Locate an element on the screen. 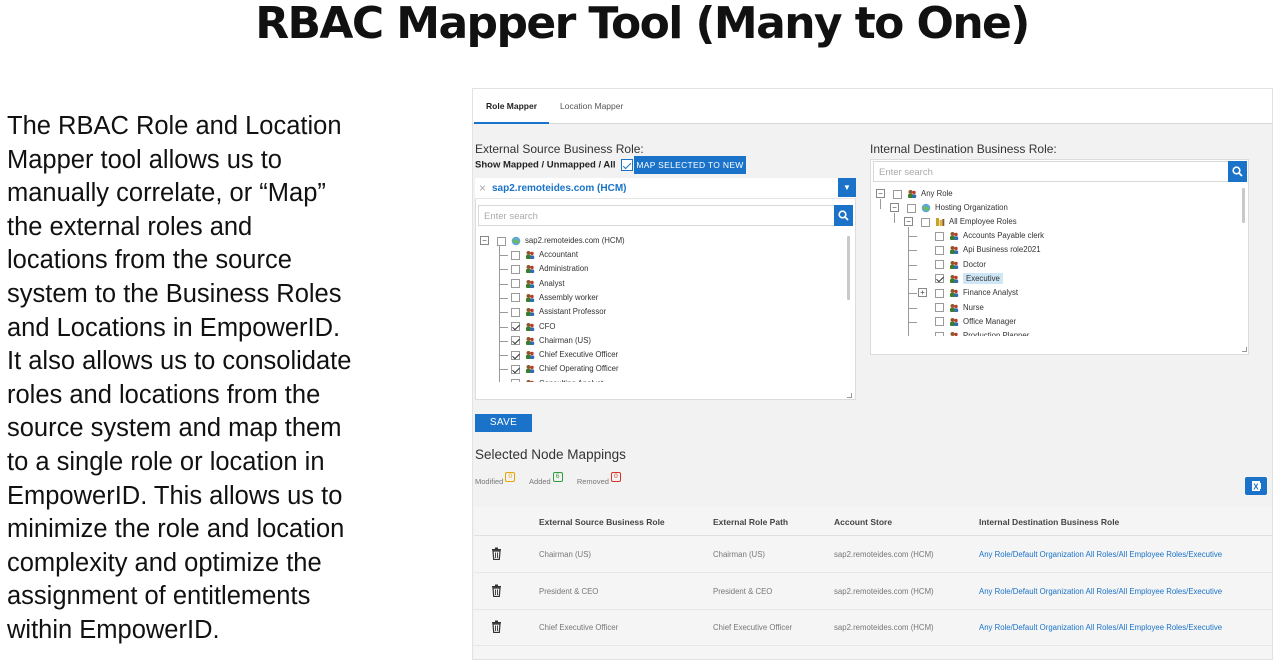 The image size is (1284, 660). tree-item-label: Chief Executive Officer is located at coordinates (579, 355).